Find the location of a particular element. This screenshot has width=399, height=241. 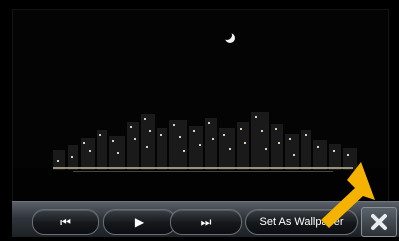

close-icon is located at coordinates (379, 222).